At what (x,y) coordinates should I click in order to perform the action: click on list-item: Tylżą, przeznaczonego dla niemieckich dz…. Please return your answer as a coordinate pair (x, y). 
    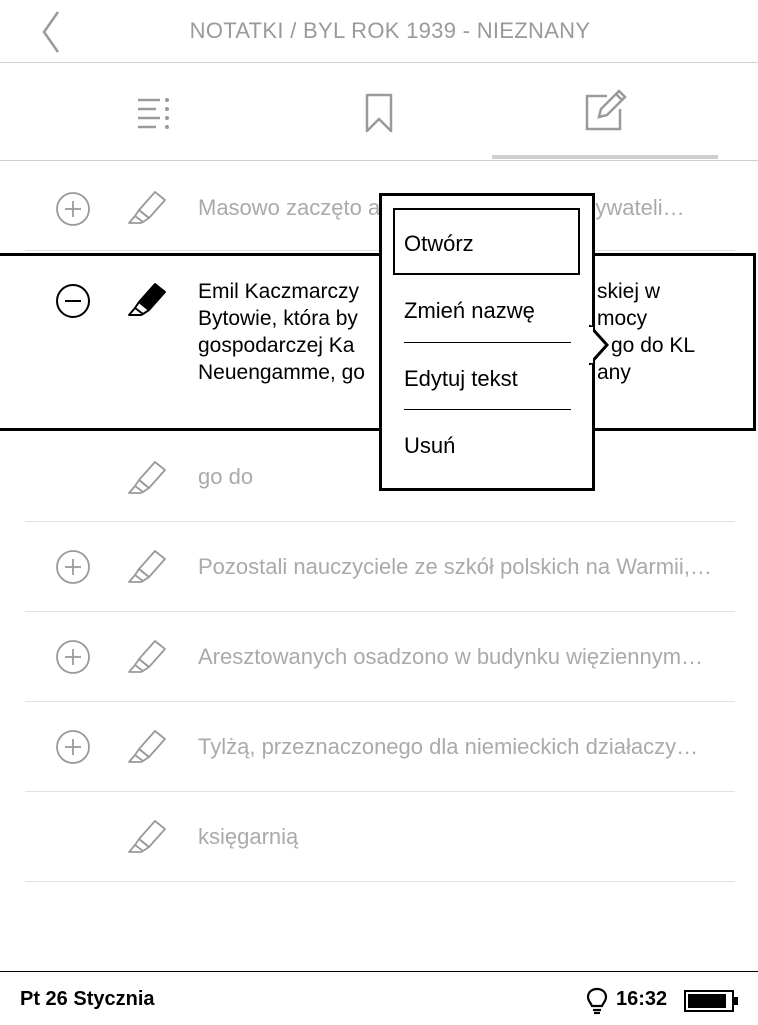
    Looking at the image, I should click on (380, 747).